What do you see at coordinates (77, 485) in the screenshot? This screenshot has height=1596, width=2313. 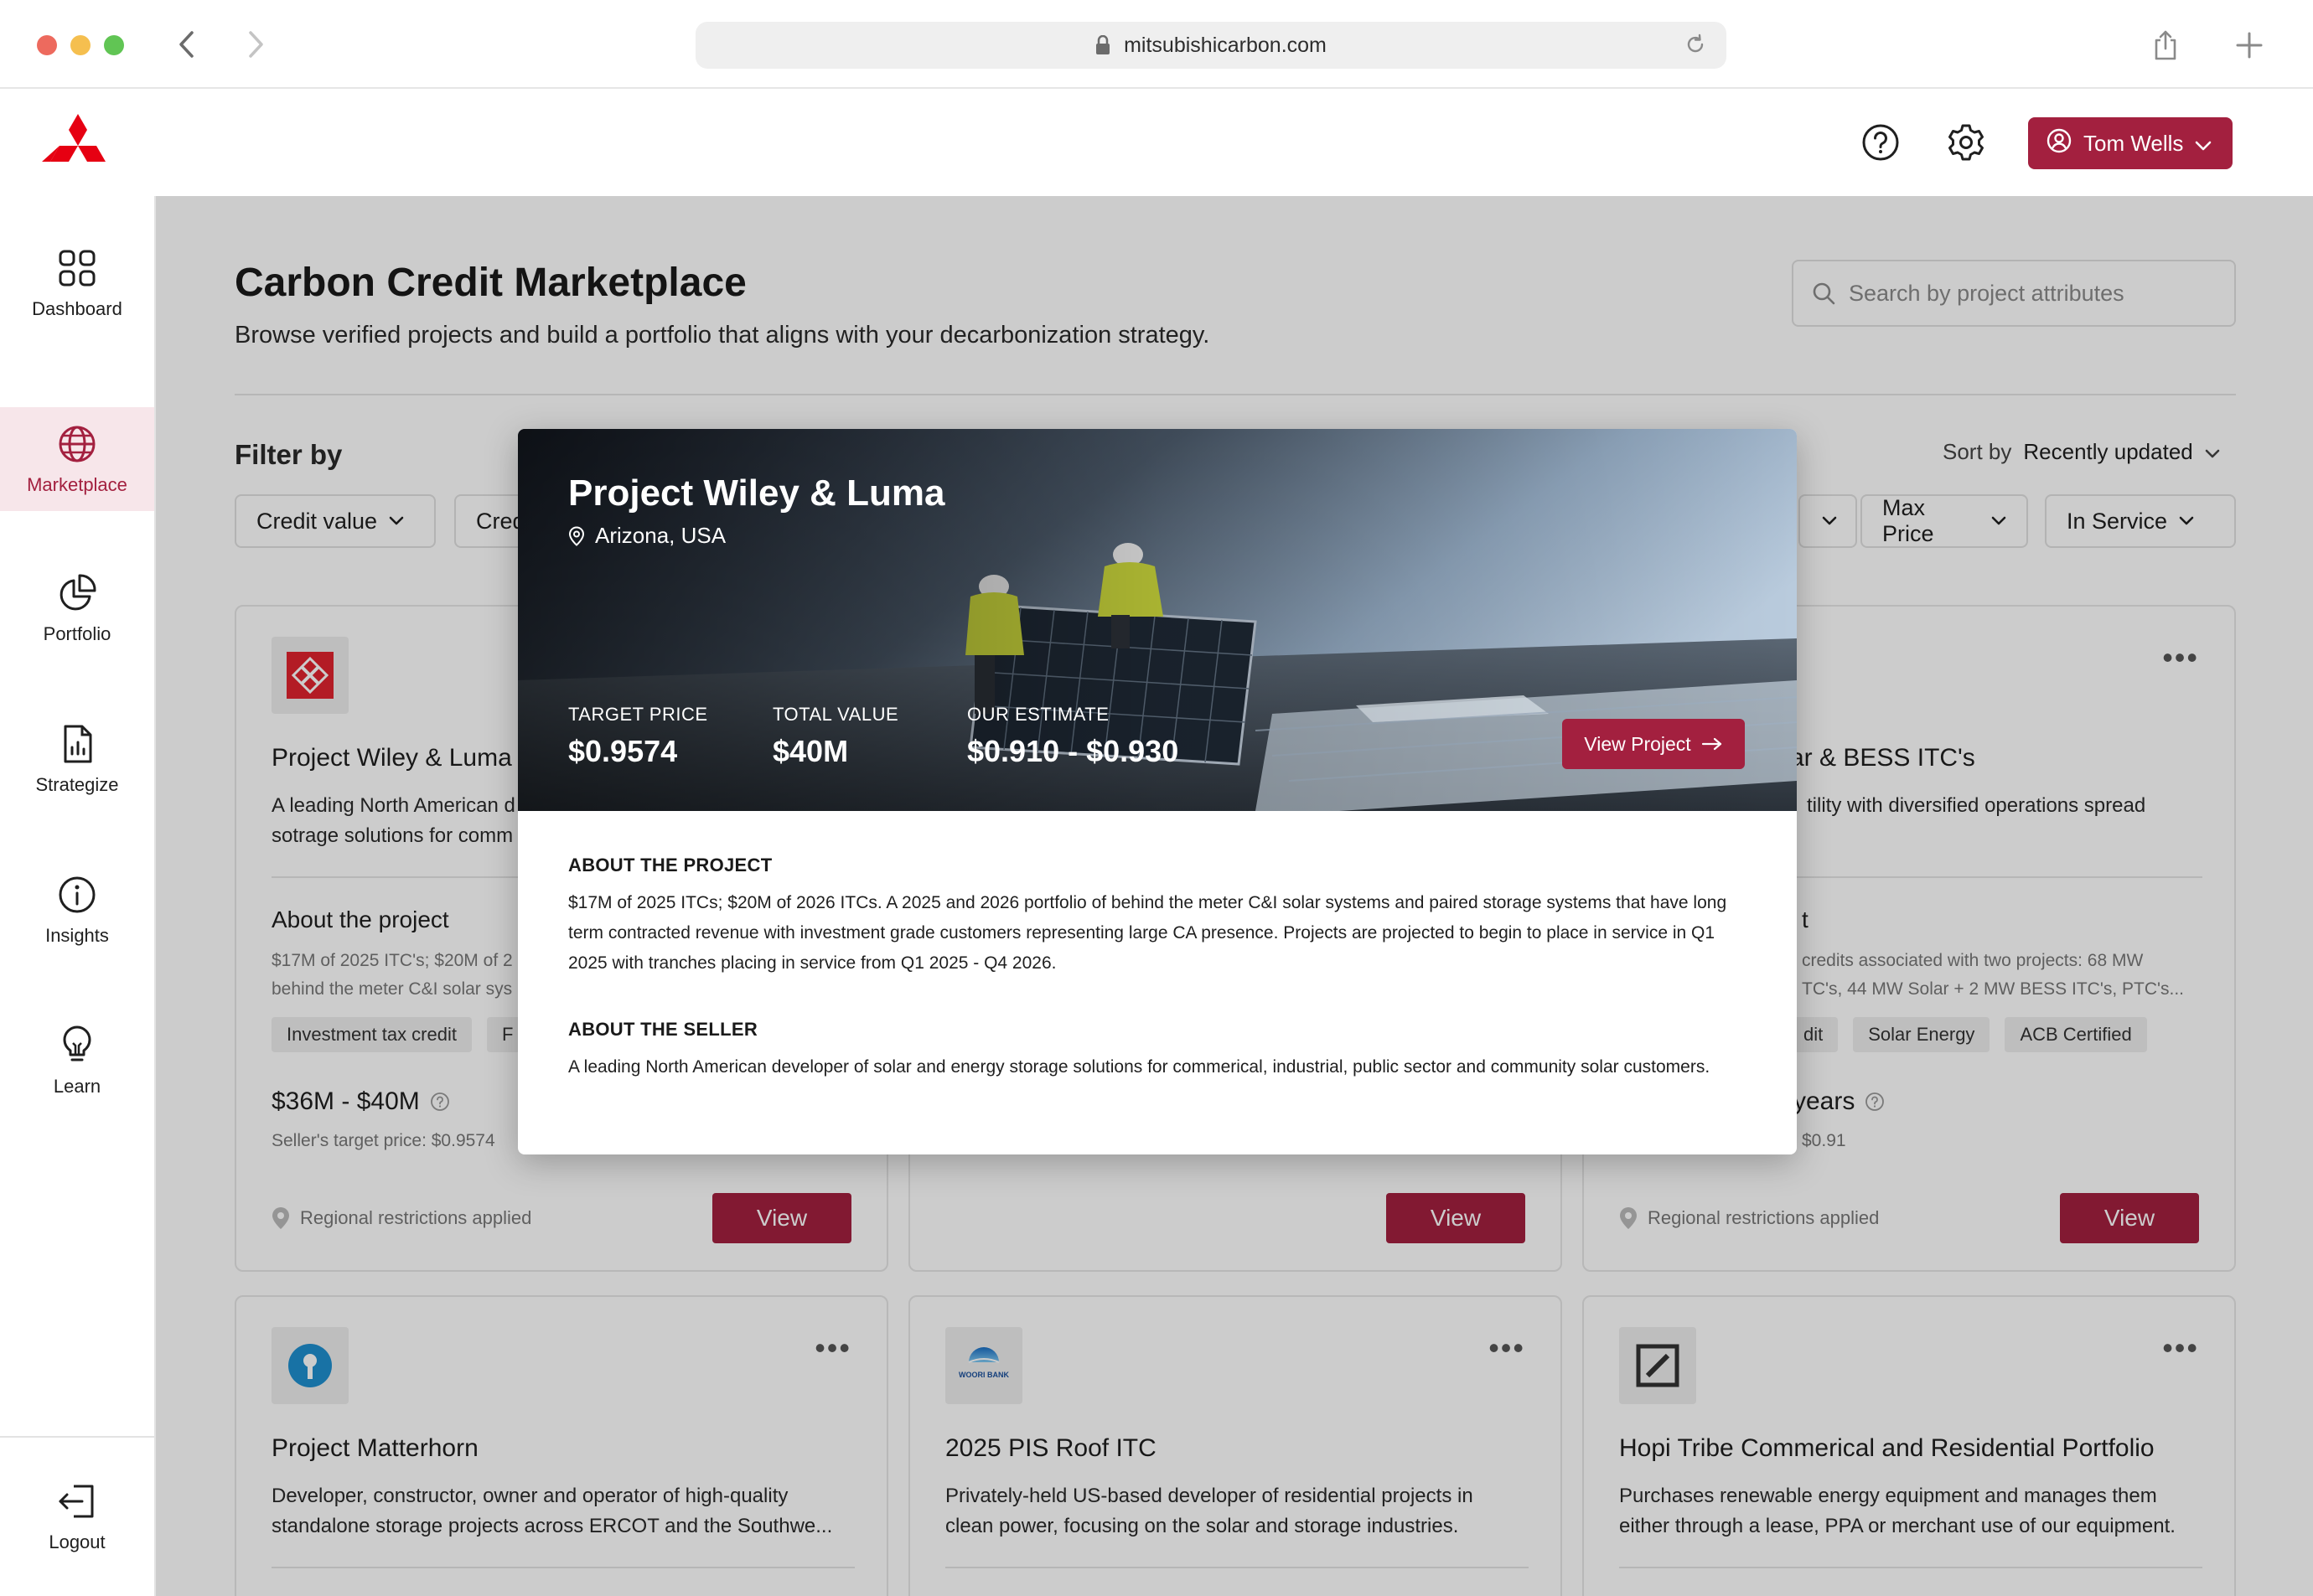 I see `sidebar-item-label: Marketplace` at bounding box center [77, 485].